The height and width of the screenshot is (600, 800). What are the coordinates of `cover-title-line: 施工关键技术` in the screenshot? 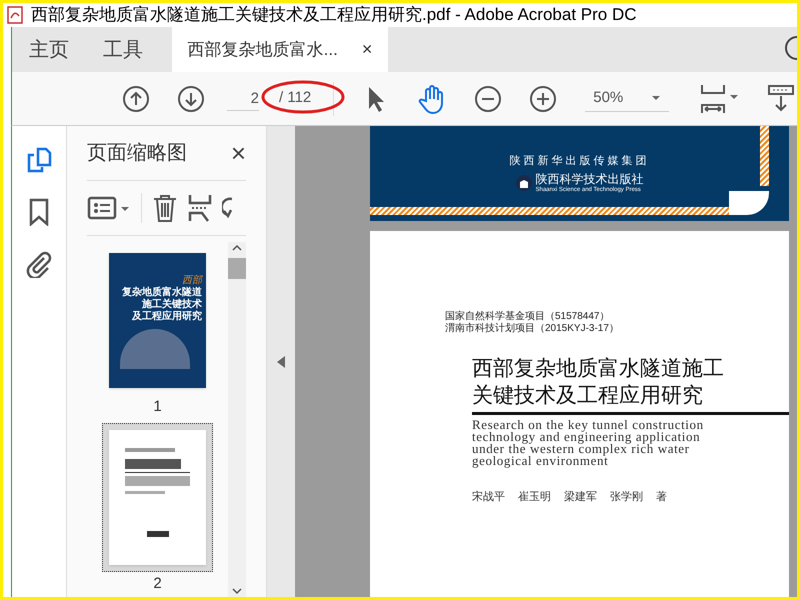 It's located at (172, 304).